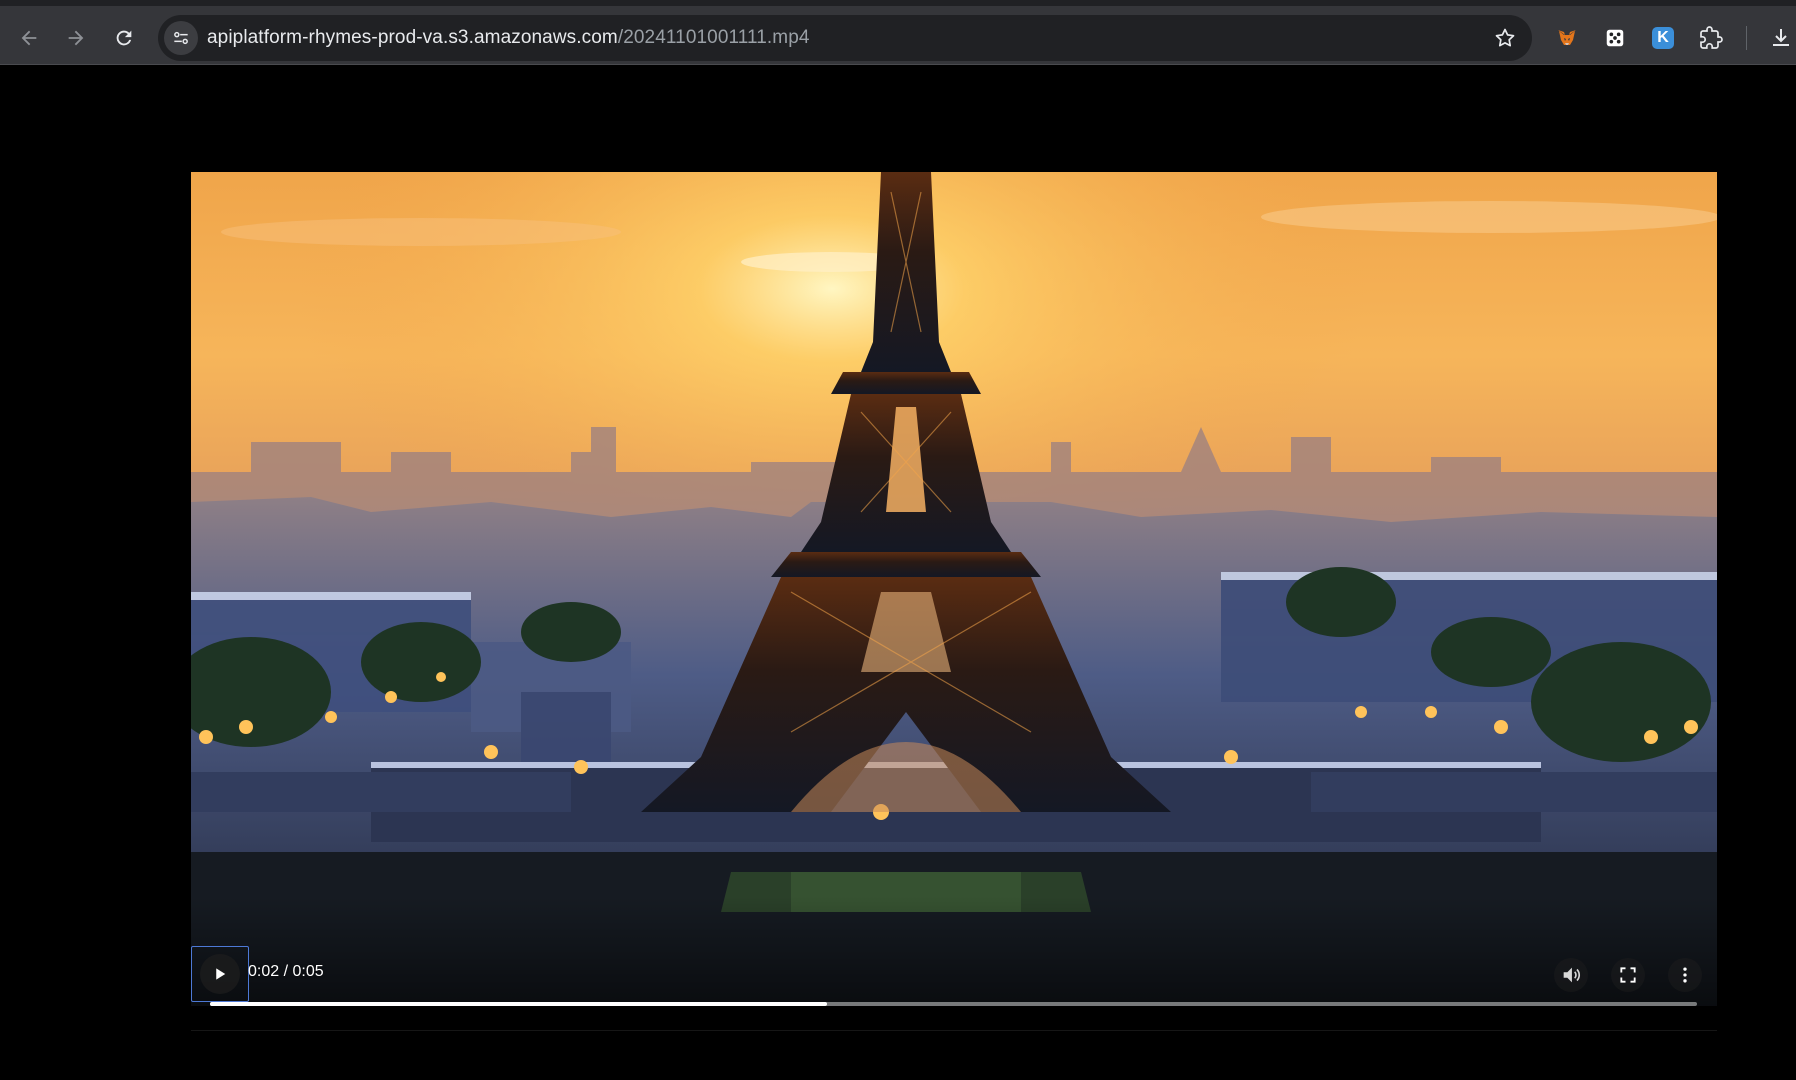 This screenshot has height=1080, width=1796. I want to click on toolbar-divider, so click(1746, 38).